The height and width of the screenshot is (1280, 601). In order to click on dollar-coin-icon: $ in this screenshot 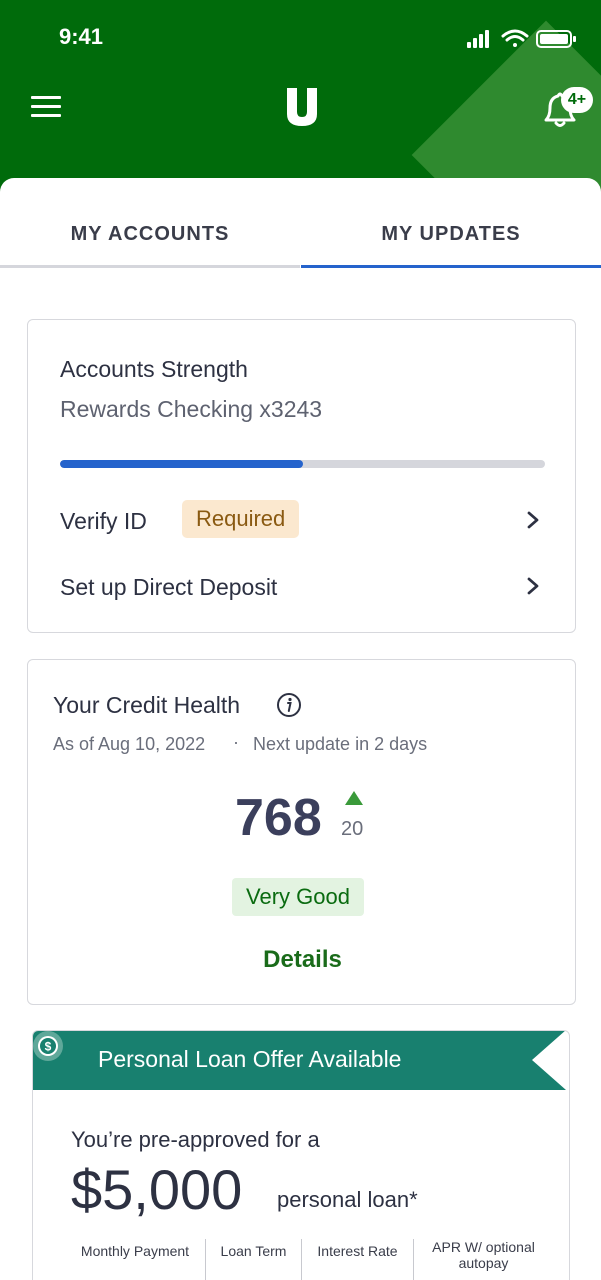, I will do `click(48, 1046)`.